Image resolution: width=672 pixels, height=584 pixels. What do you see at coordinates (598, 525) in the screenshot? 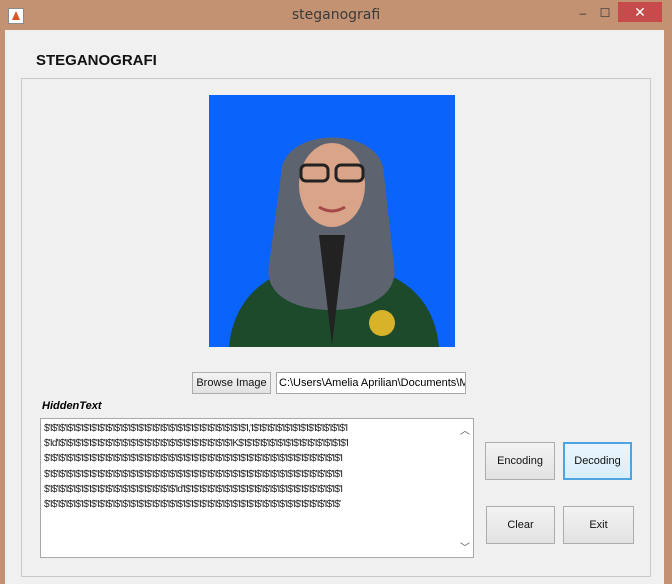
I see `exit-button: Exit` at bounding box center [598, 525].